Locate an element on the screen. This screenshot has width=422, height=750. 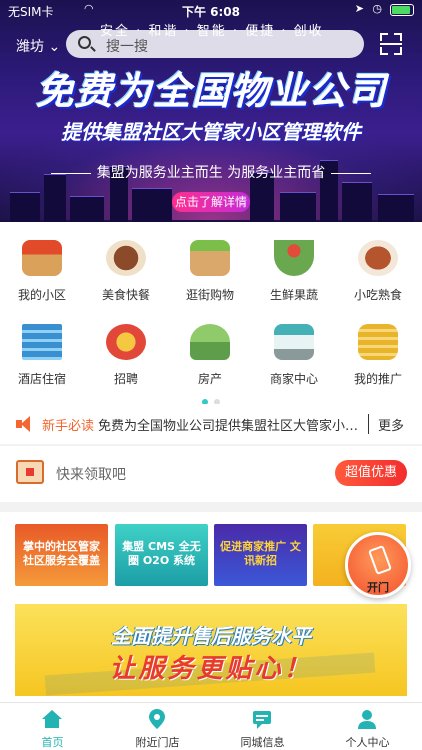
notice-text: 免费为全国物业公司提供集盟社区大管家小区管理软件 is located at coordinates (229, 424).